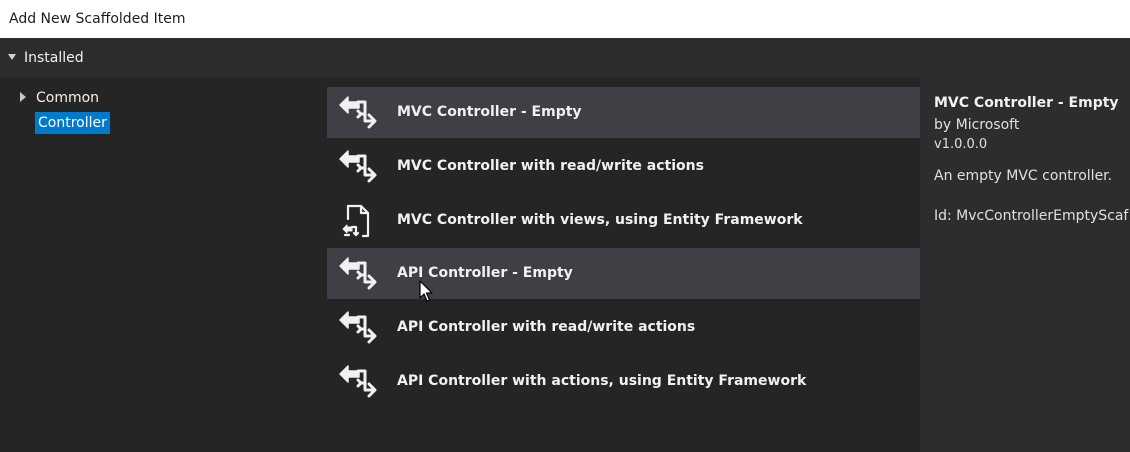 The height and width of the screenshot is (452, 1130). I want to click on template-label: MVC Controller - Empty, so click(489, 112).